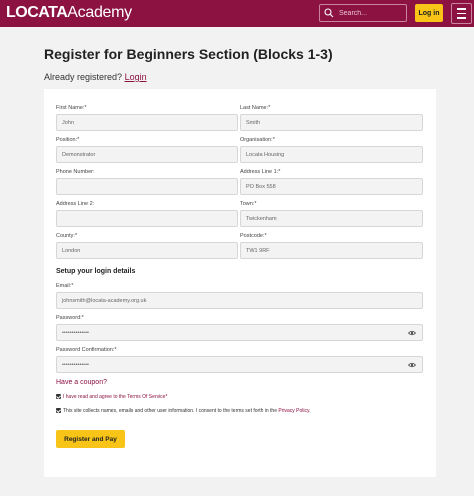  Describe the element at coordinates (461, 13) in the screenshot. I see `hamburger-menu-icon` at that location.